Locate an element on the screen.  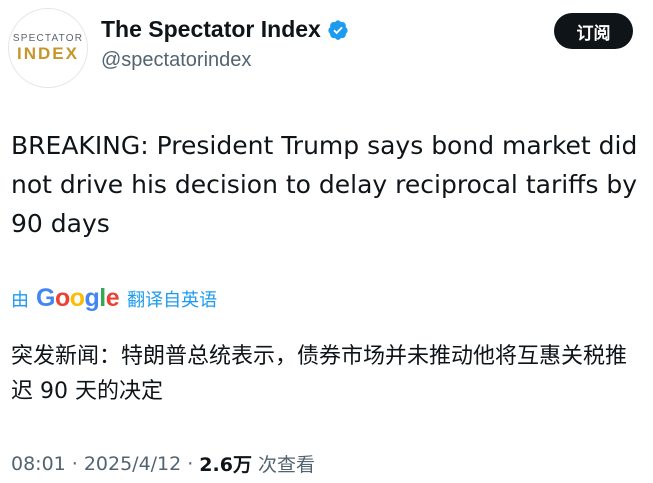
tweet-meta: 08:01 · 2025/4/12 · 2.6万 次查看 is located at coordinates (163, 463).